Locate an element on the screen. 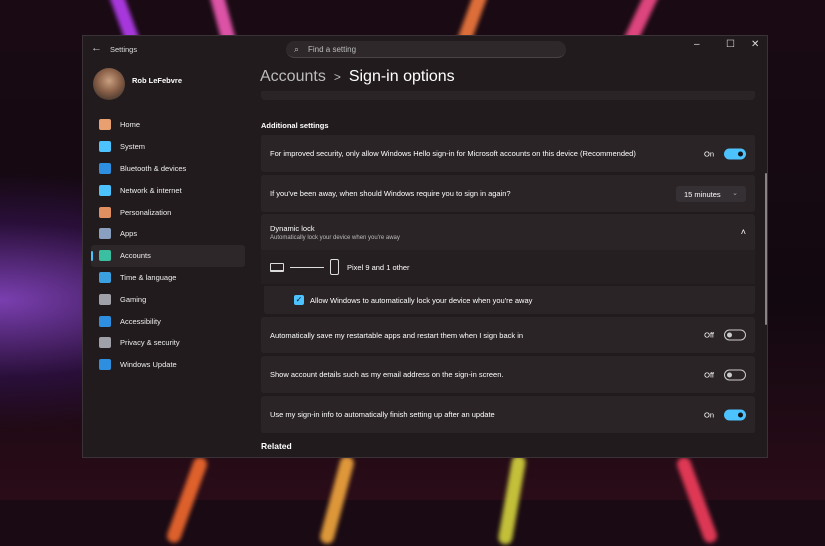 The height and width of the screenshot is (546, 825). sidebar-item-accessibility: Accessibility is located at coordinates (168, 321).